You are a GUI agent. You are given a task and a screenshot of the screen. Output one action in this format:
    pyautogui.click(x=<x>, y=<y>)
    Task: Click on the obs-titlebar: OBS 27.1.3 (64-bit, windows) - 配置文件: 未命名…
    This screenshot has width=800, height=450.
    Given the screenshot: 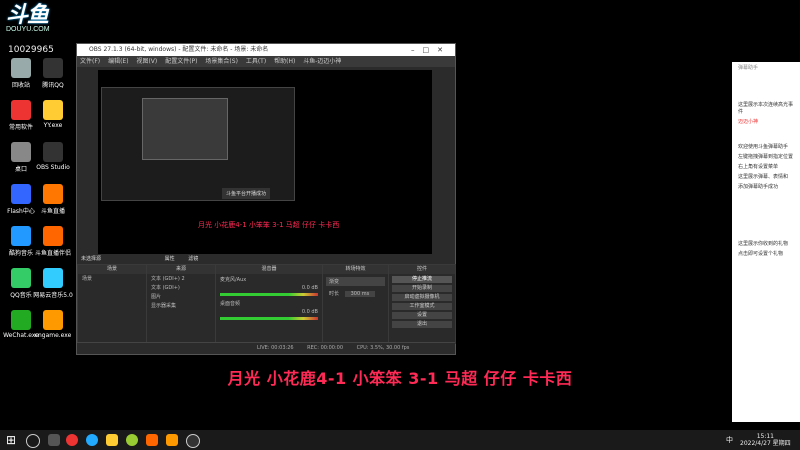 What is the action you would take?
    pyautogui.click(x=266, y=50)
    